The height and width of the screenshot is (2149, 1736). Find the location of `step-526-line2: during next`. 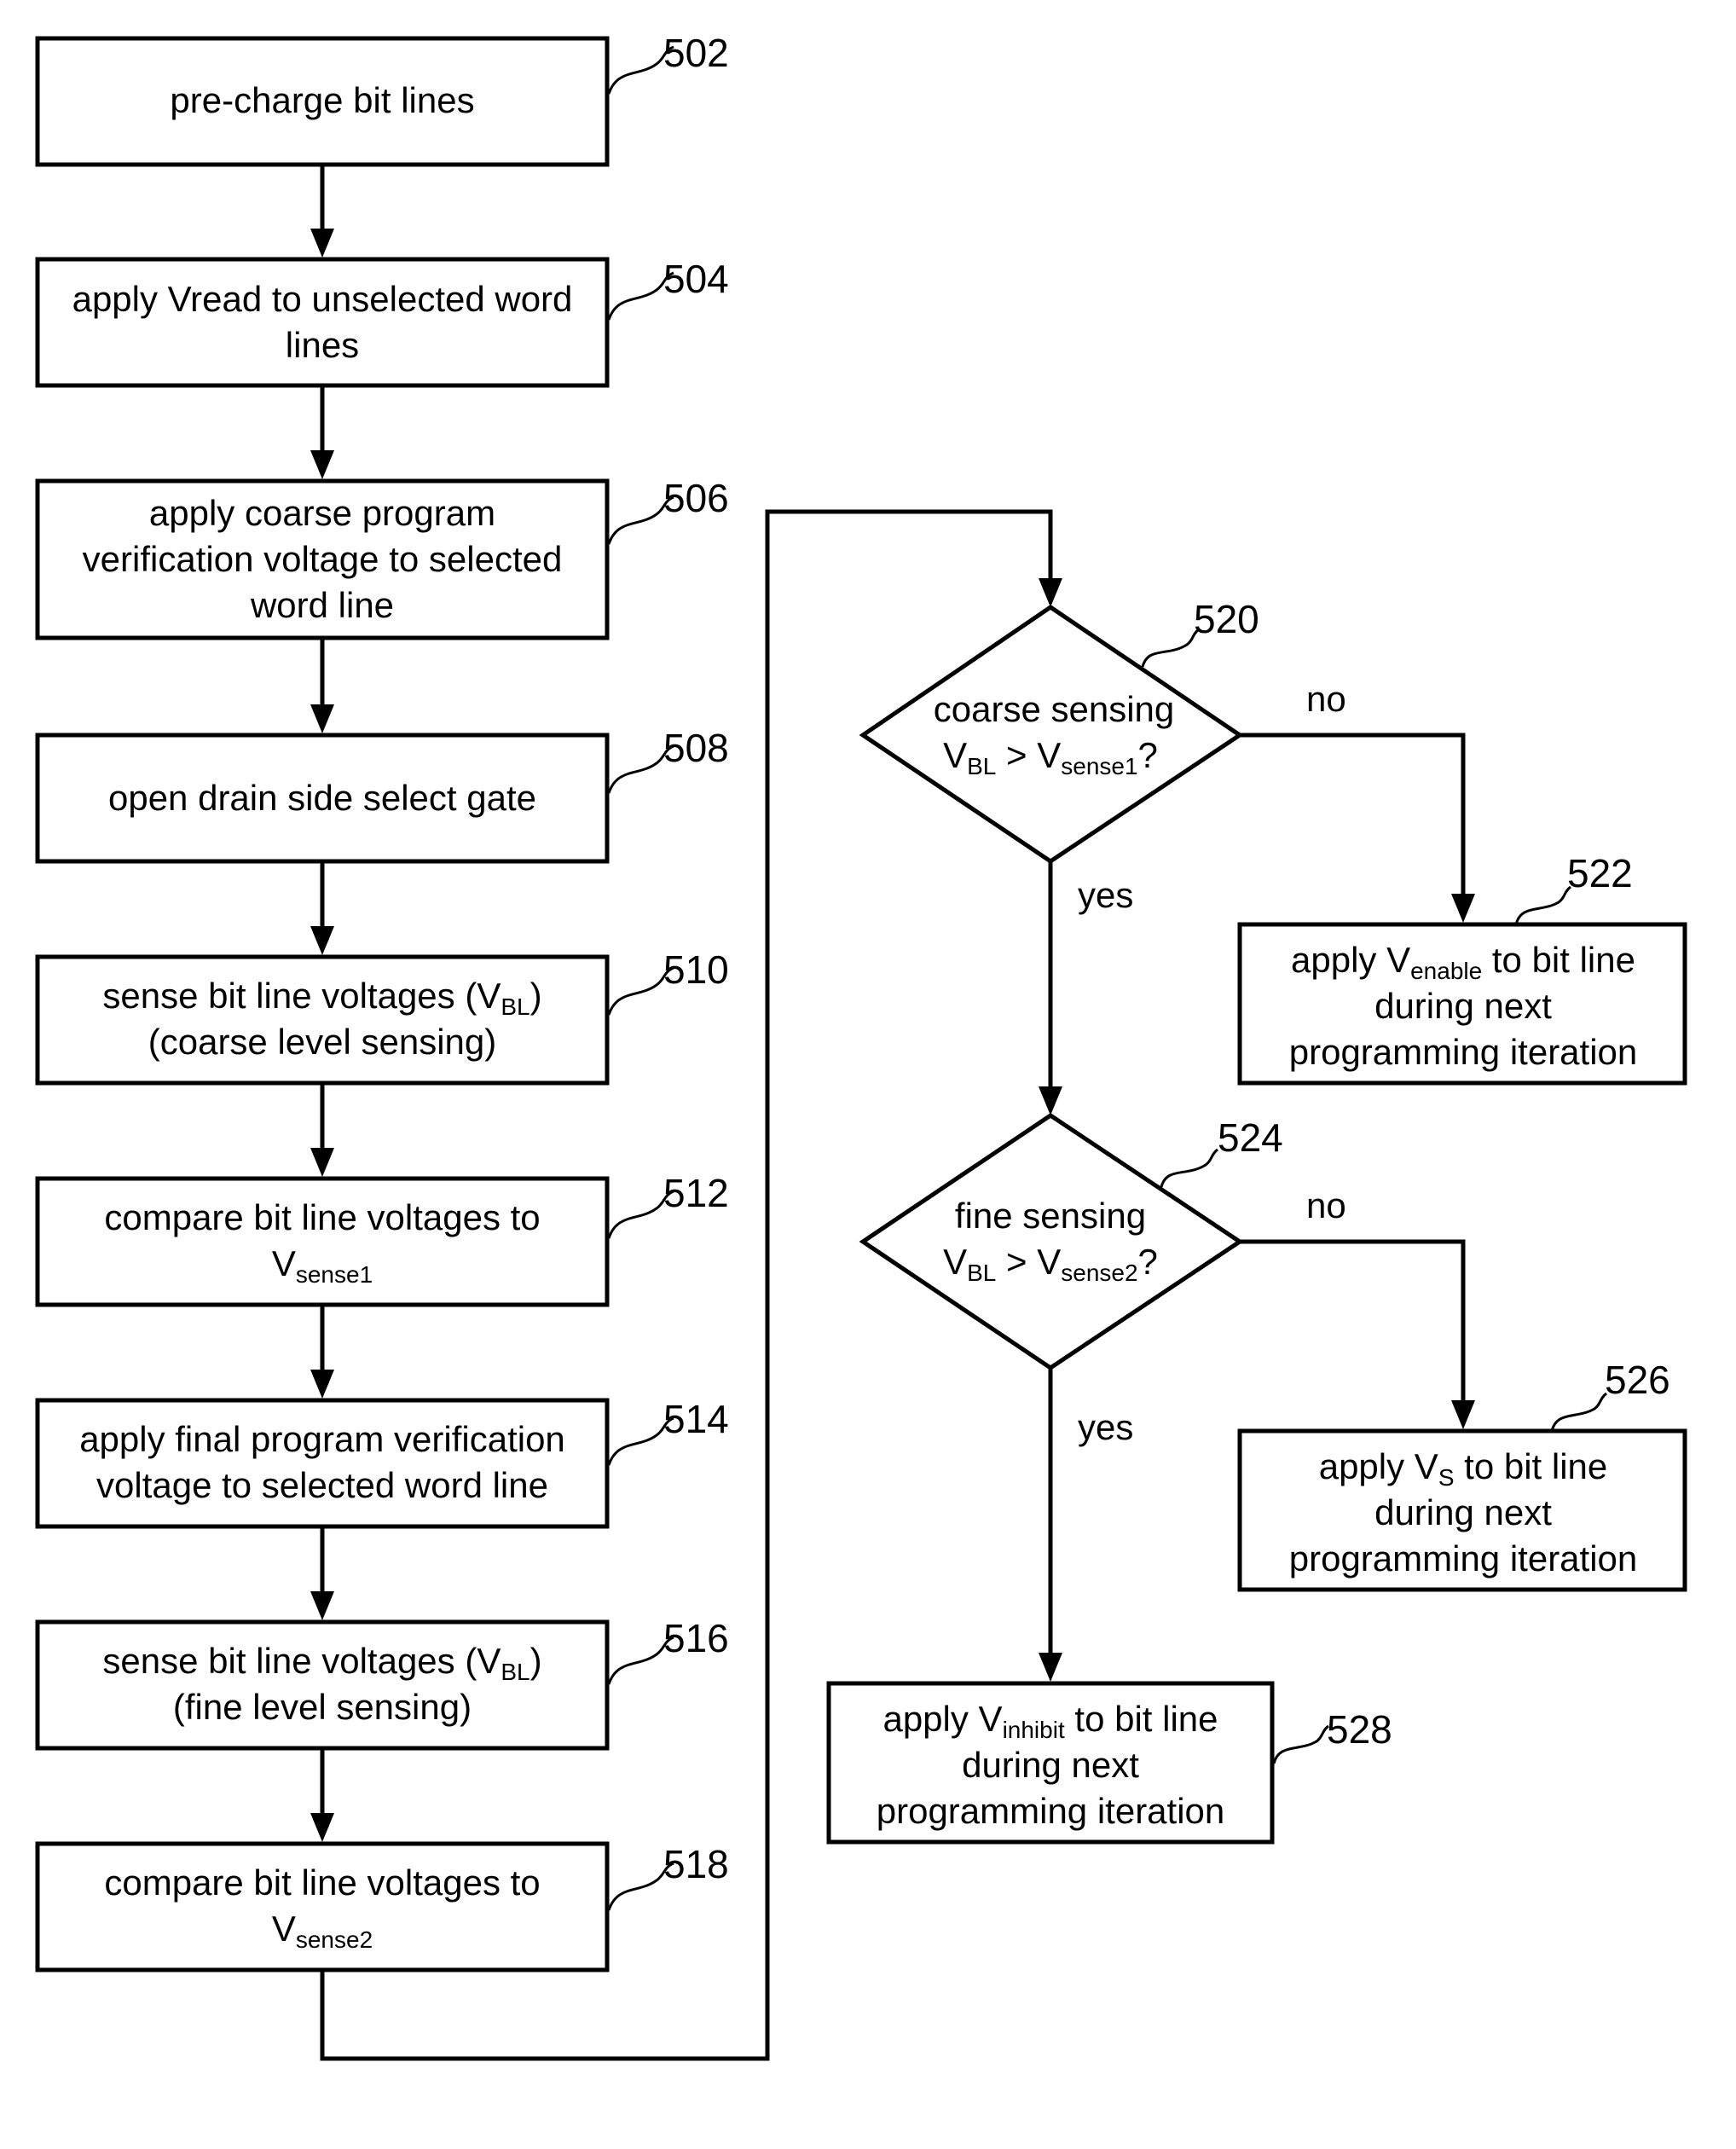

step-526-line2: during next is located at coordinates (1463, 1512).